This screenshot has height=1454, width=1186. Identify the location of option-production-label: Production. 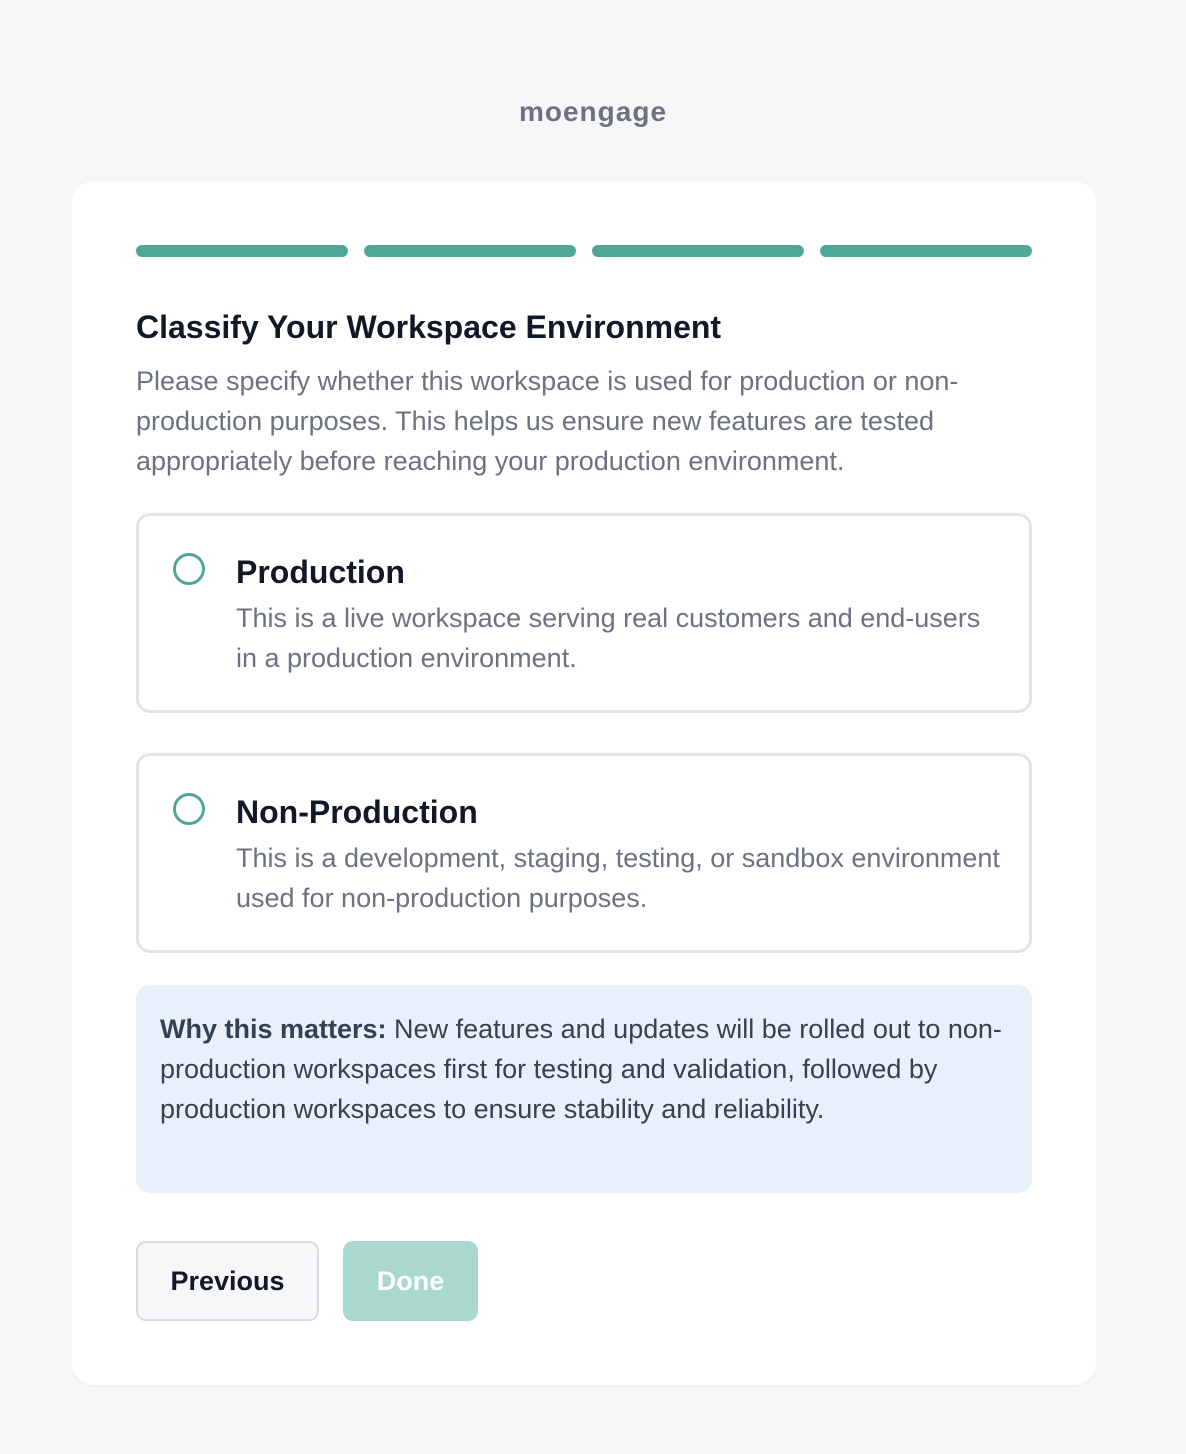
(320, 572).